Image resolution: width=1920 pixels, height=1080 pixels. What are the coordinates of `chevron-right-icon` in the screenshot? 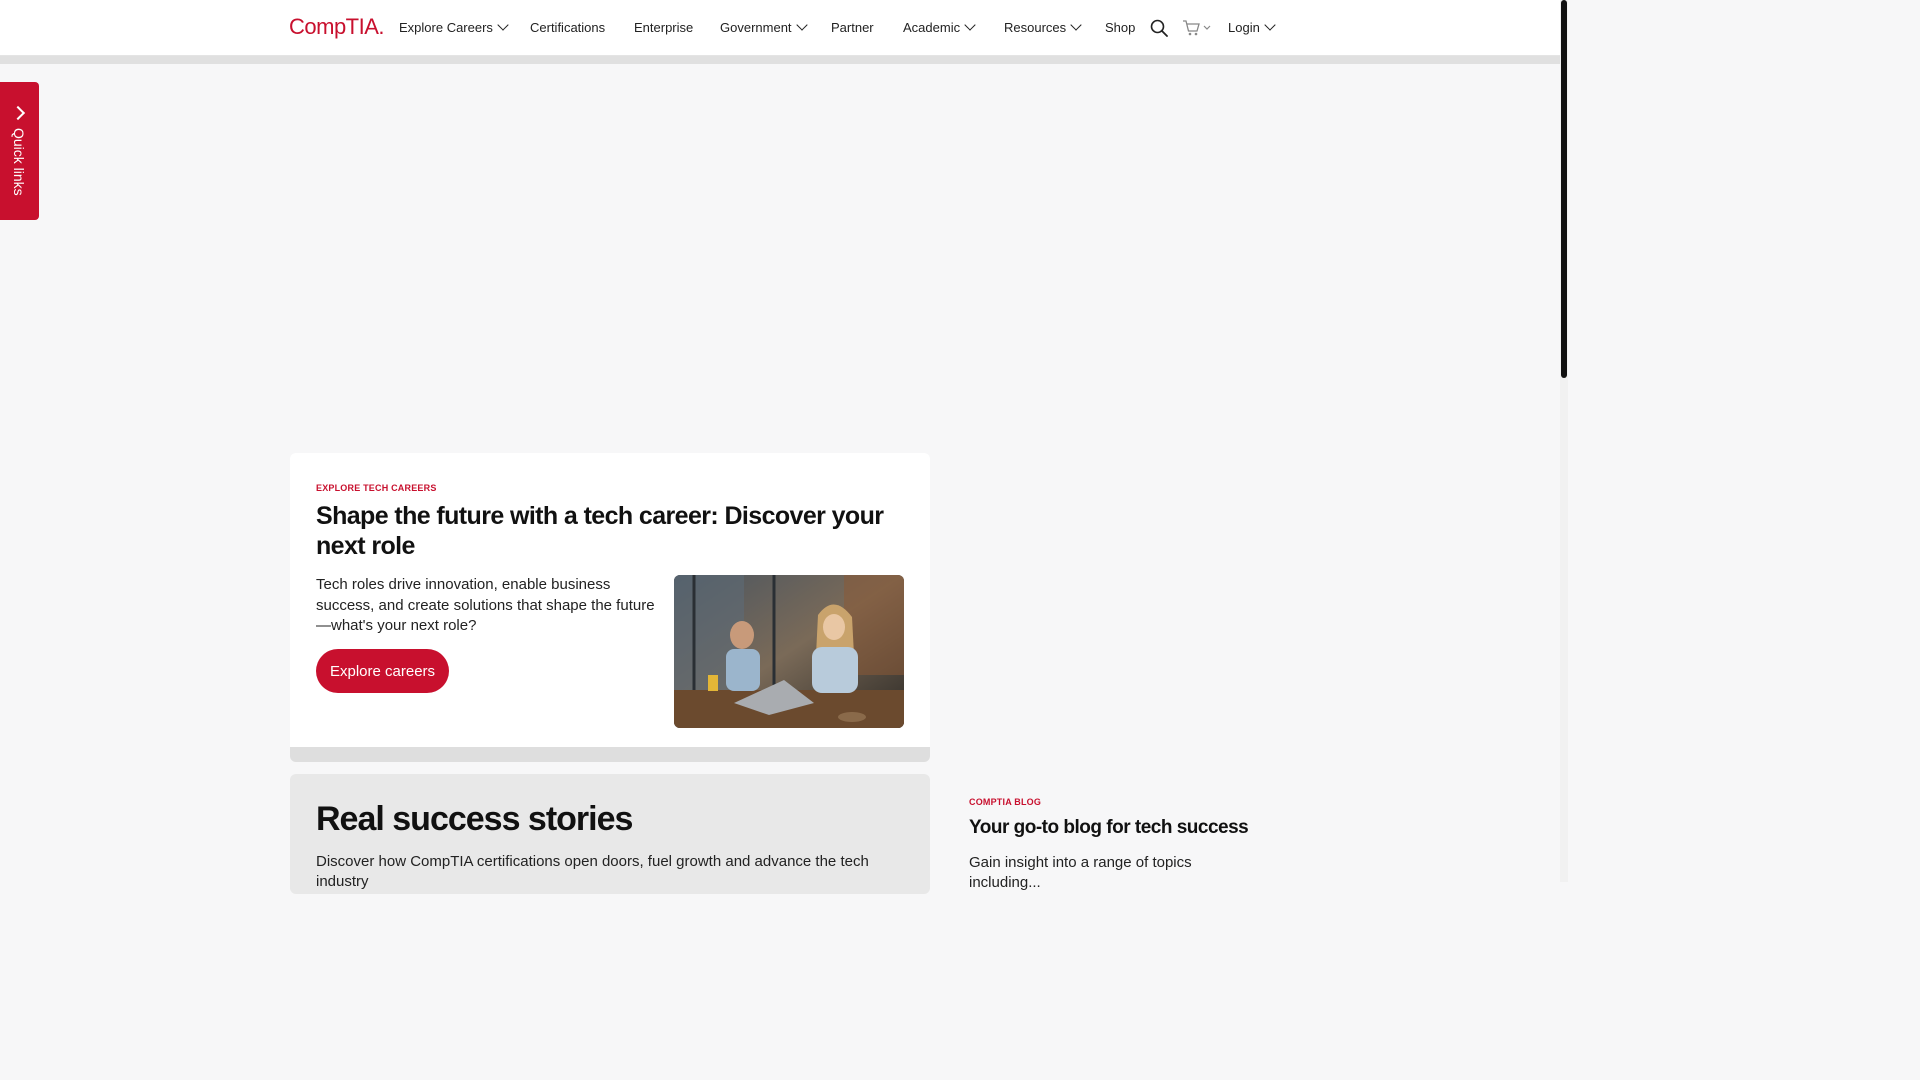 It's located at (18, 113).